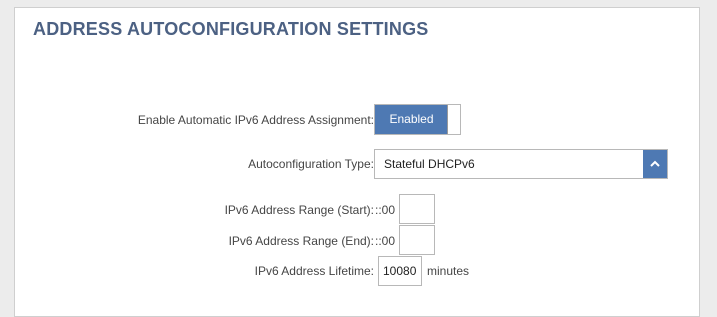  What do you see at coordinates (411, 119) in the screenshot?
I see `toggle-state-label: Enabled` at bounding box center [411, 119].